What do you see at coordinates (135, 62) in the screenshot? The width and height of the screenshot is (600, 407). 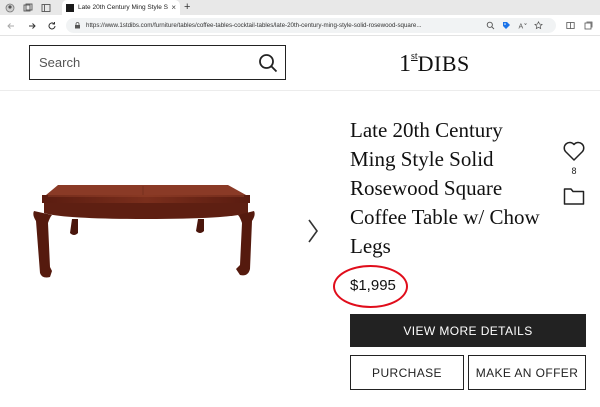 I see `search-input` at bounding box center [135, 62].